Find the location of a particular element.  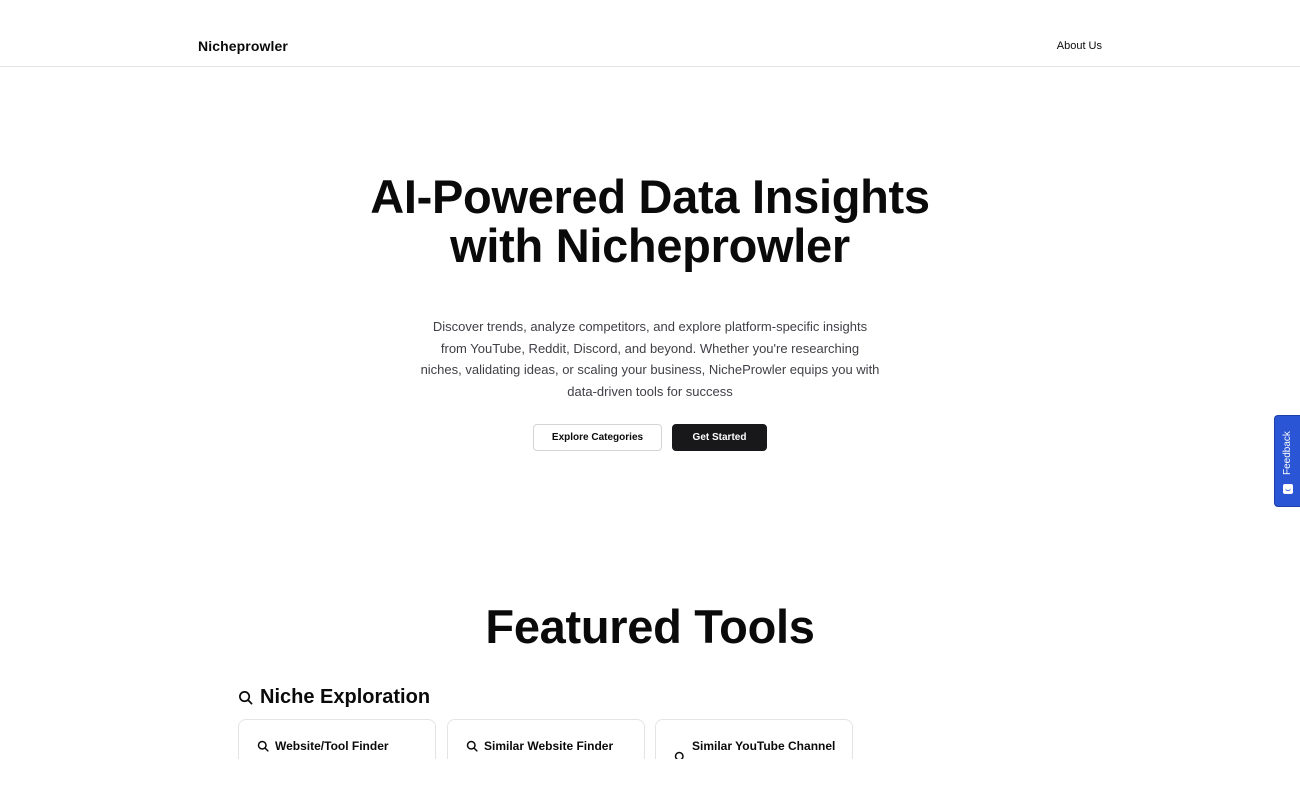

section-niche-exploration: Niche Exploration is located at coordinates (334, 697).